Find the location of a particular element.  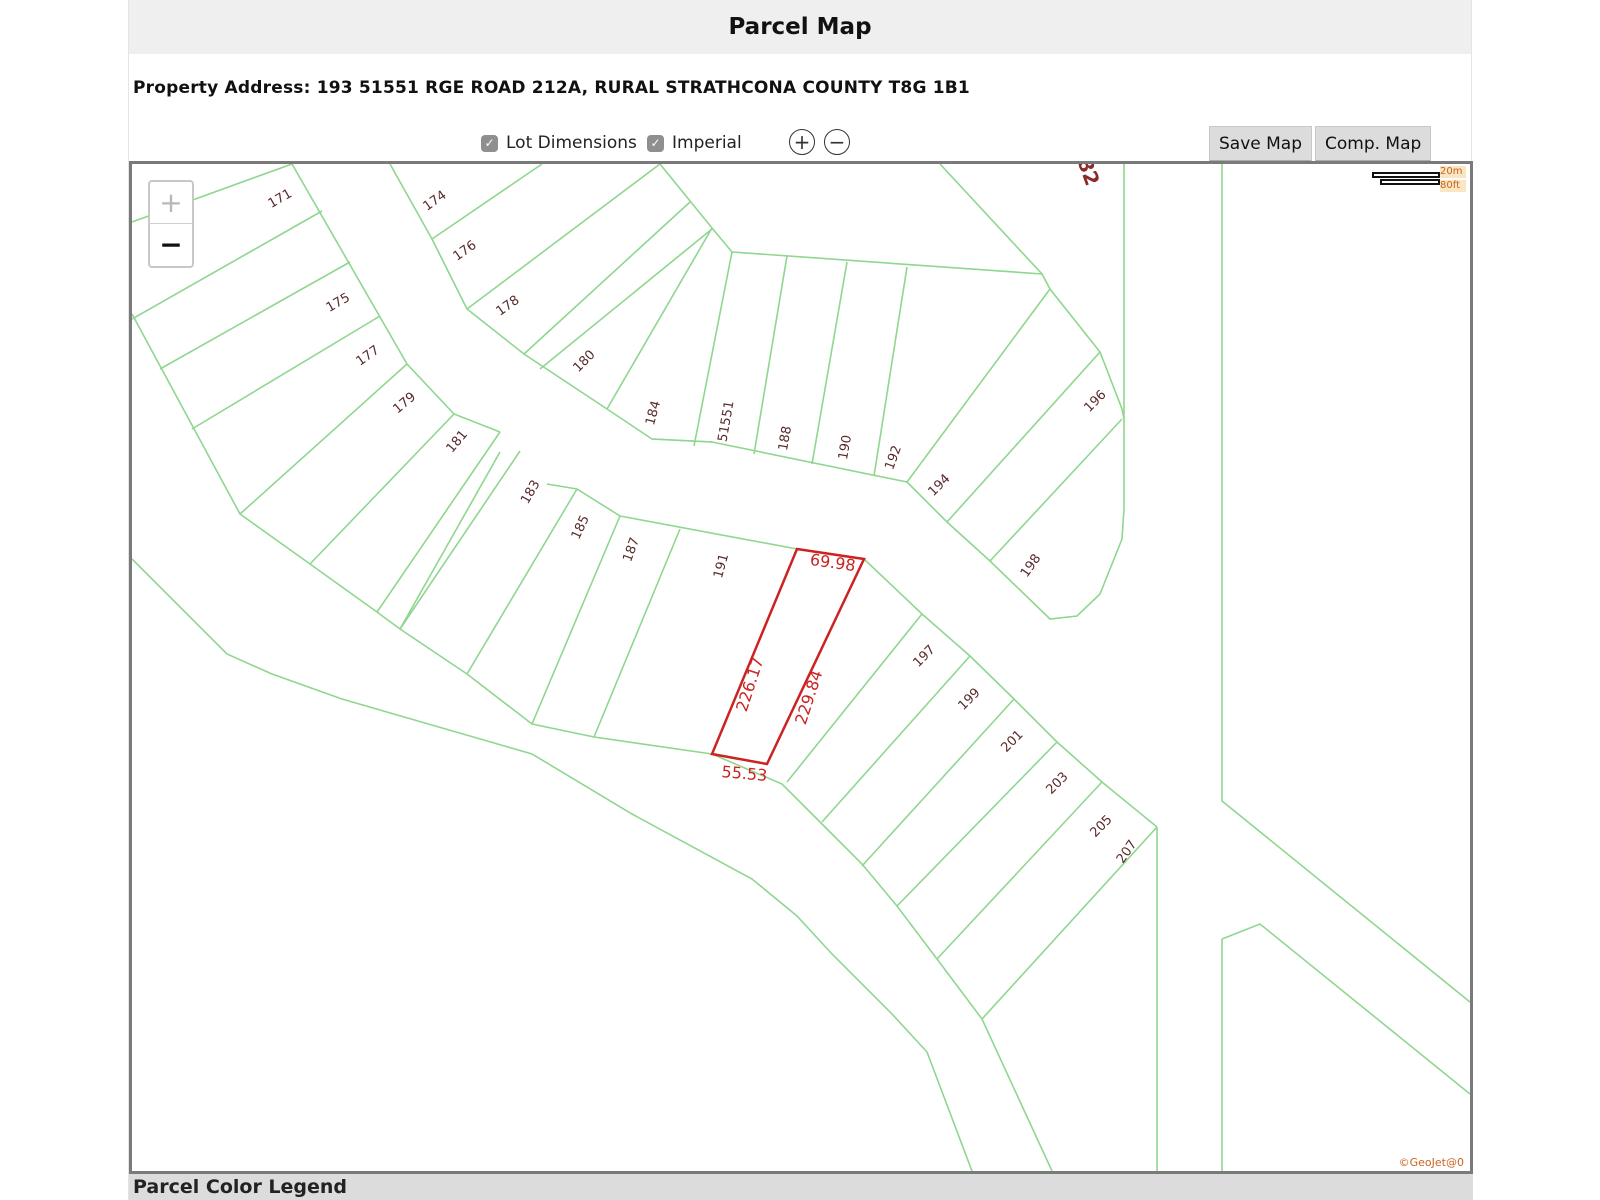

lot-dimensions-checkbox: ✓ Lot Dimensions is located at coordinates (559, 143).